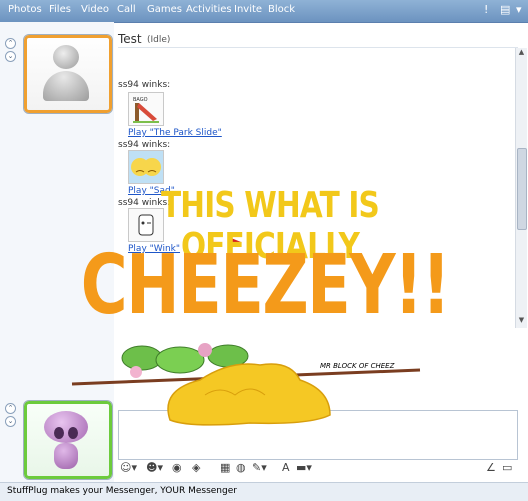 This screenshot has width=528, height=501. I want to click on handwriting-icon: ✎▾, so click(259, 467).